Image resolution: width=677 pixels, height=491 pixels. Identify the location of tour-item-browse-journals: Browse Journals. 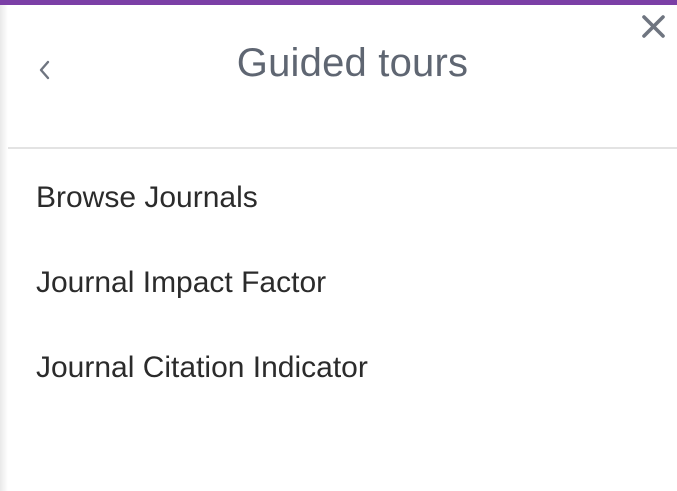
(202, 218).